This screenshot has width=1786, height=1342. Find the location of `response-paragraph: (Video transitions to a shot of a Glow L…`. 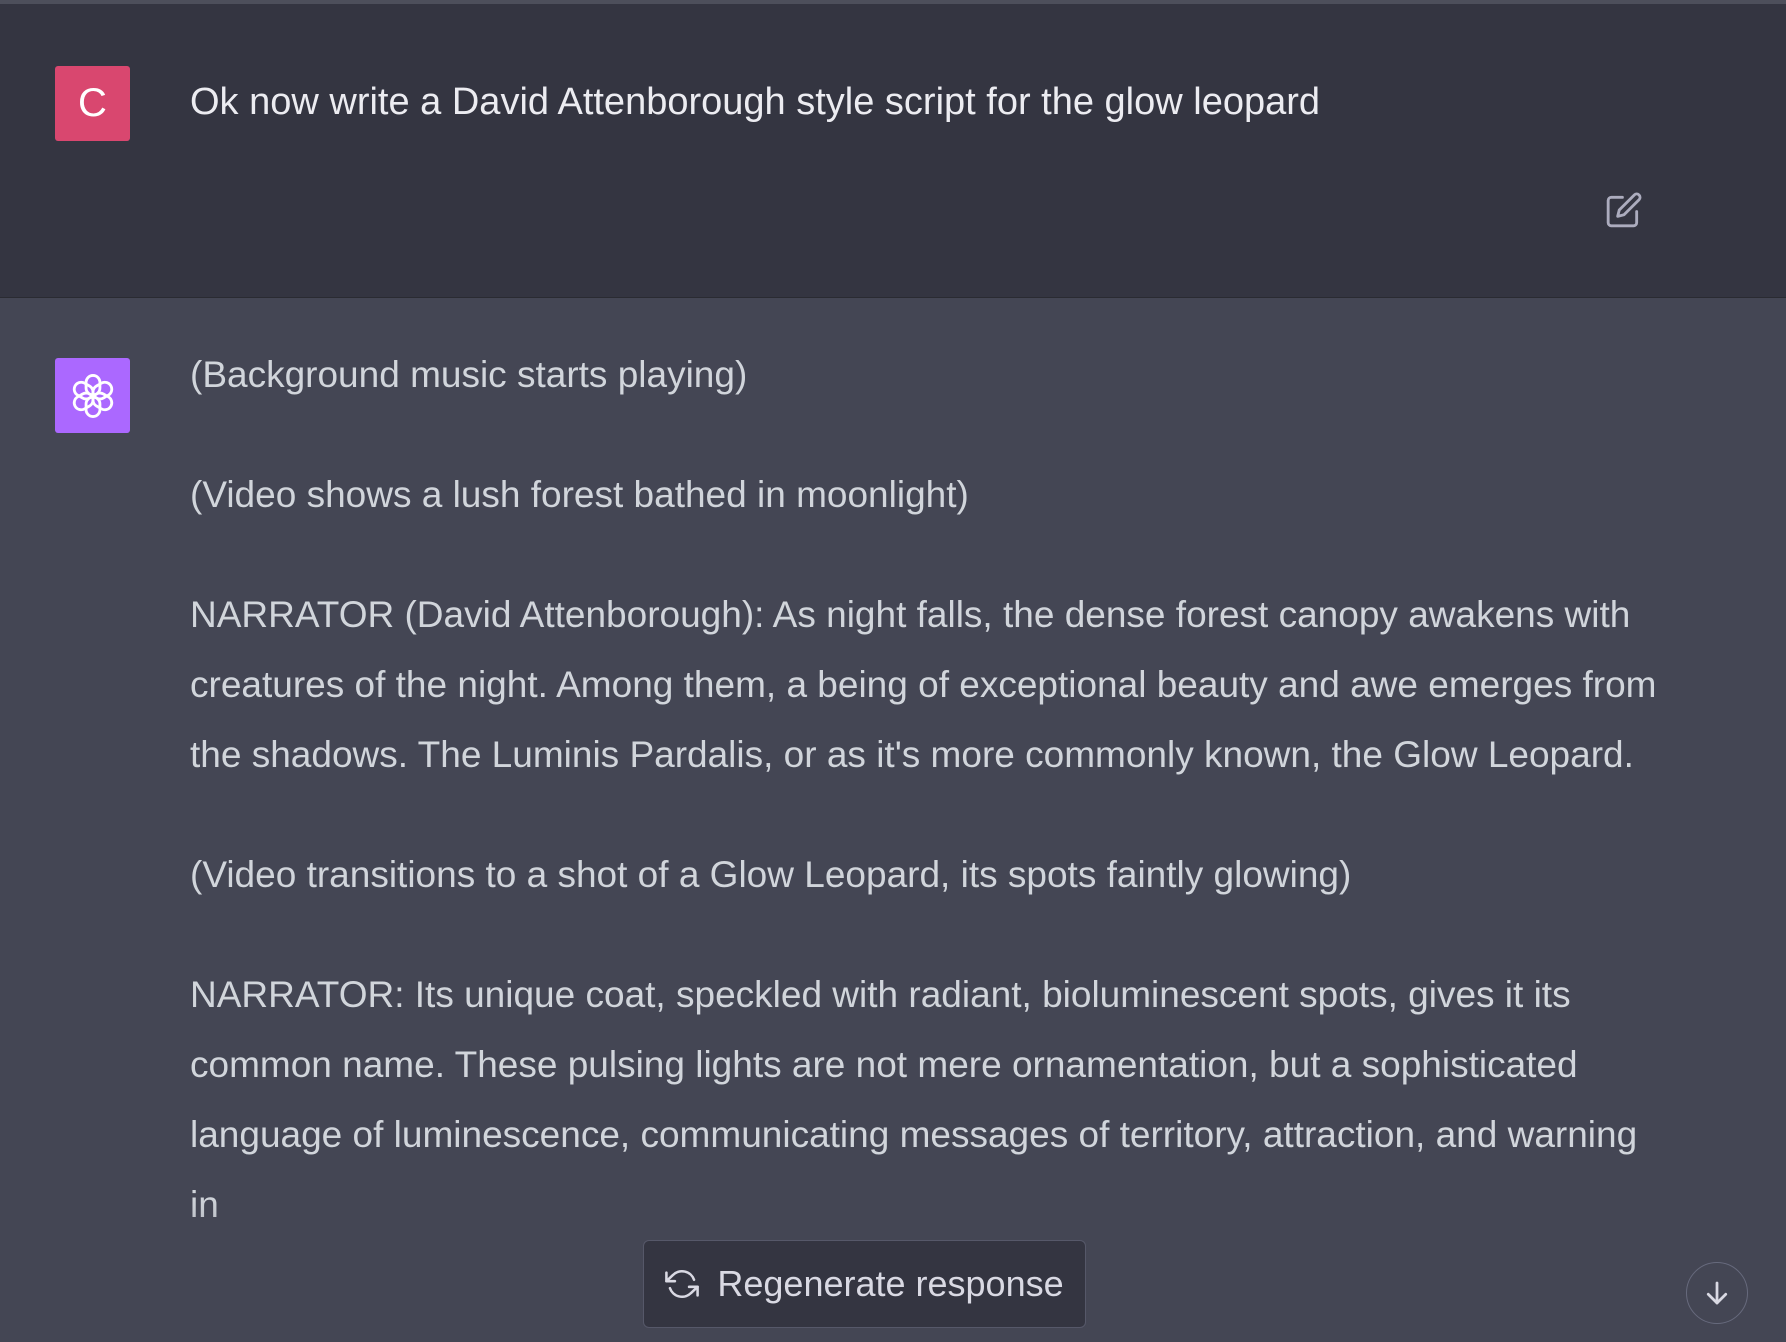

response-paragraph: (Video transitions to a shot of a Glow L… is located at coordinates (771, 874).